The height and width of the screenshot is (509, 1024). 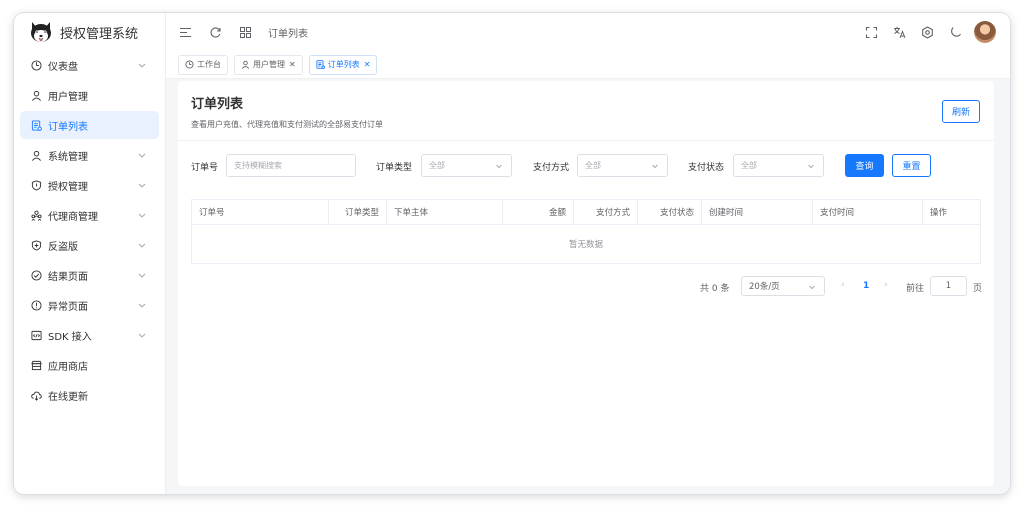 I want to click on sidebar-item-label: 代理商管理, so click(x=73, y=217).